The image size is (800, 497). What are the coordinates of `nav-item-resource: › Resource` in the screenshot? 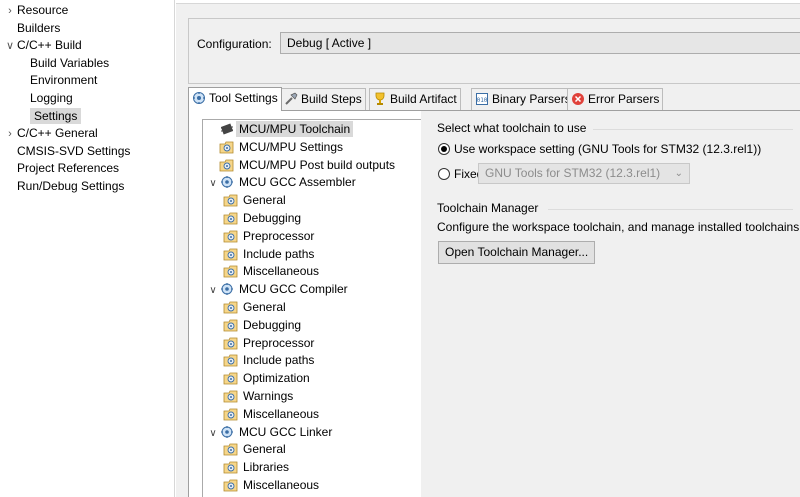 It's located at (35, 10).